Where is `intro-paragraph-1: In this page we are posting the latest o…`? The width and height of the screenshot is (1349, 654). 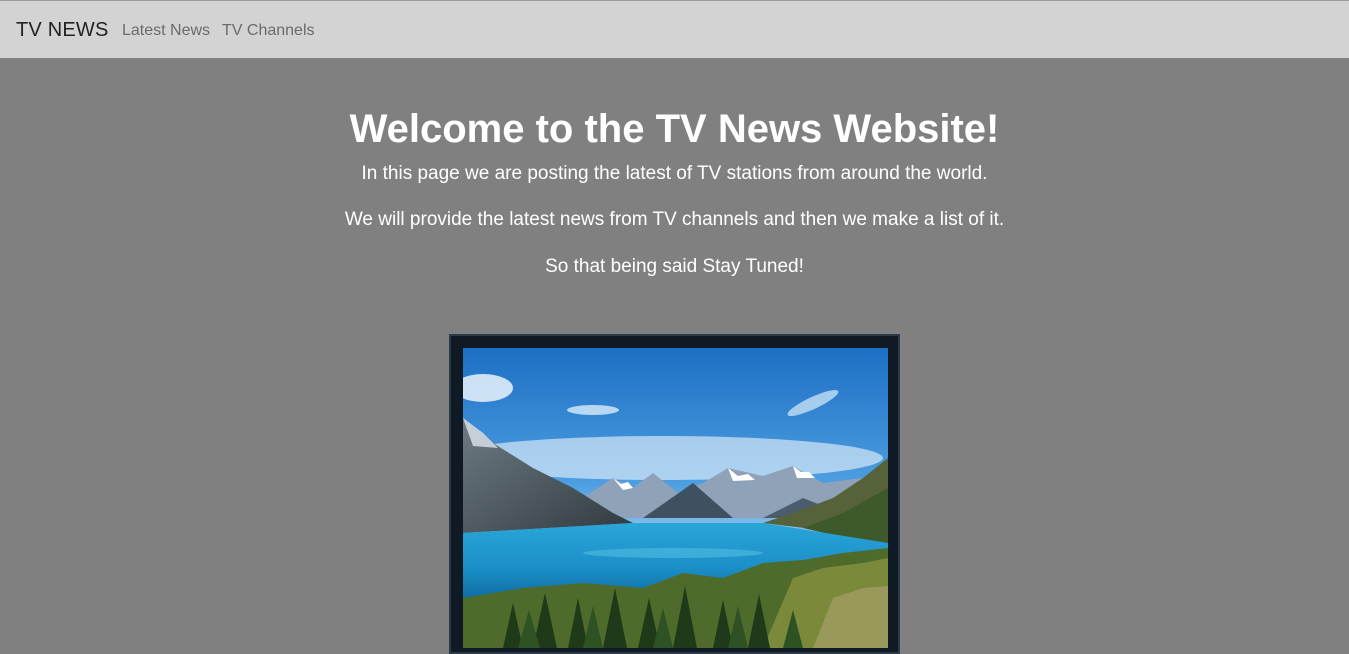
intro-paragraph-1: In this page we are posting the latest o… is located at coordinates (674, 173).